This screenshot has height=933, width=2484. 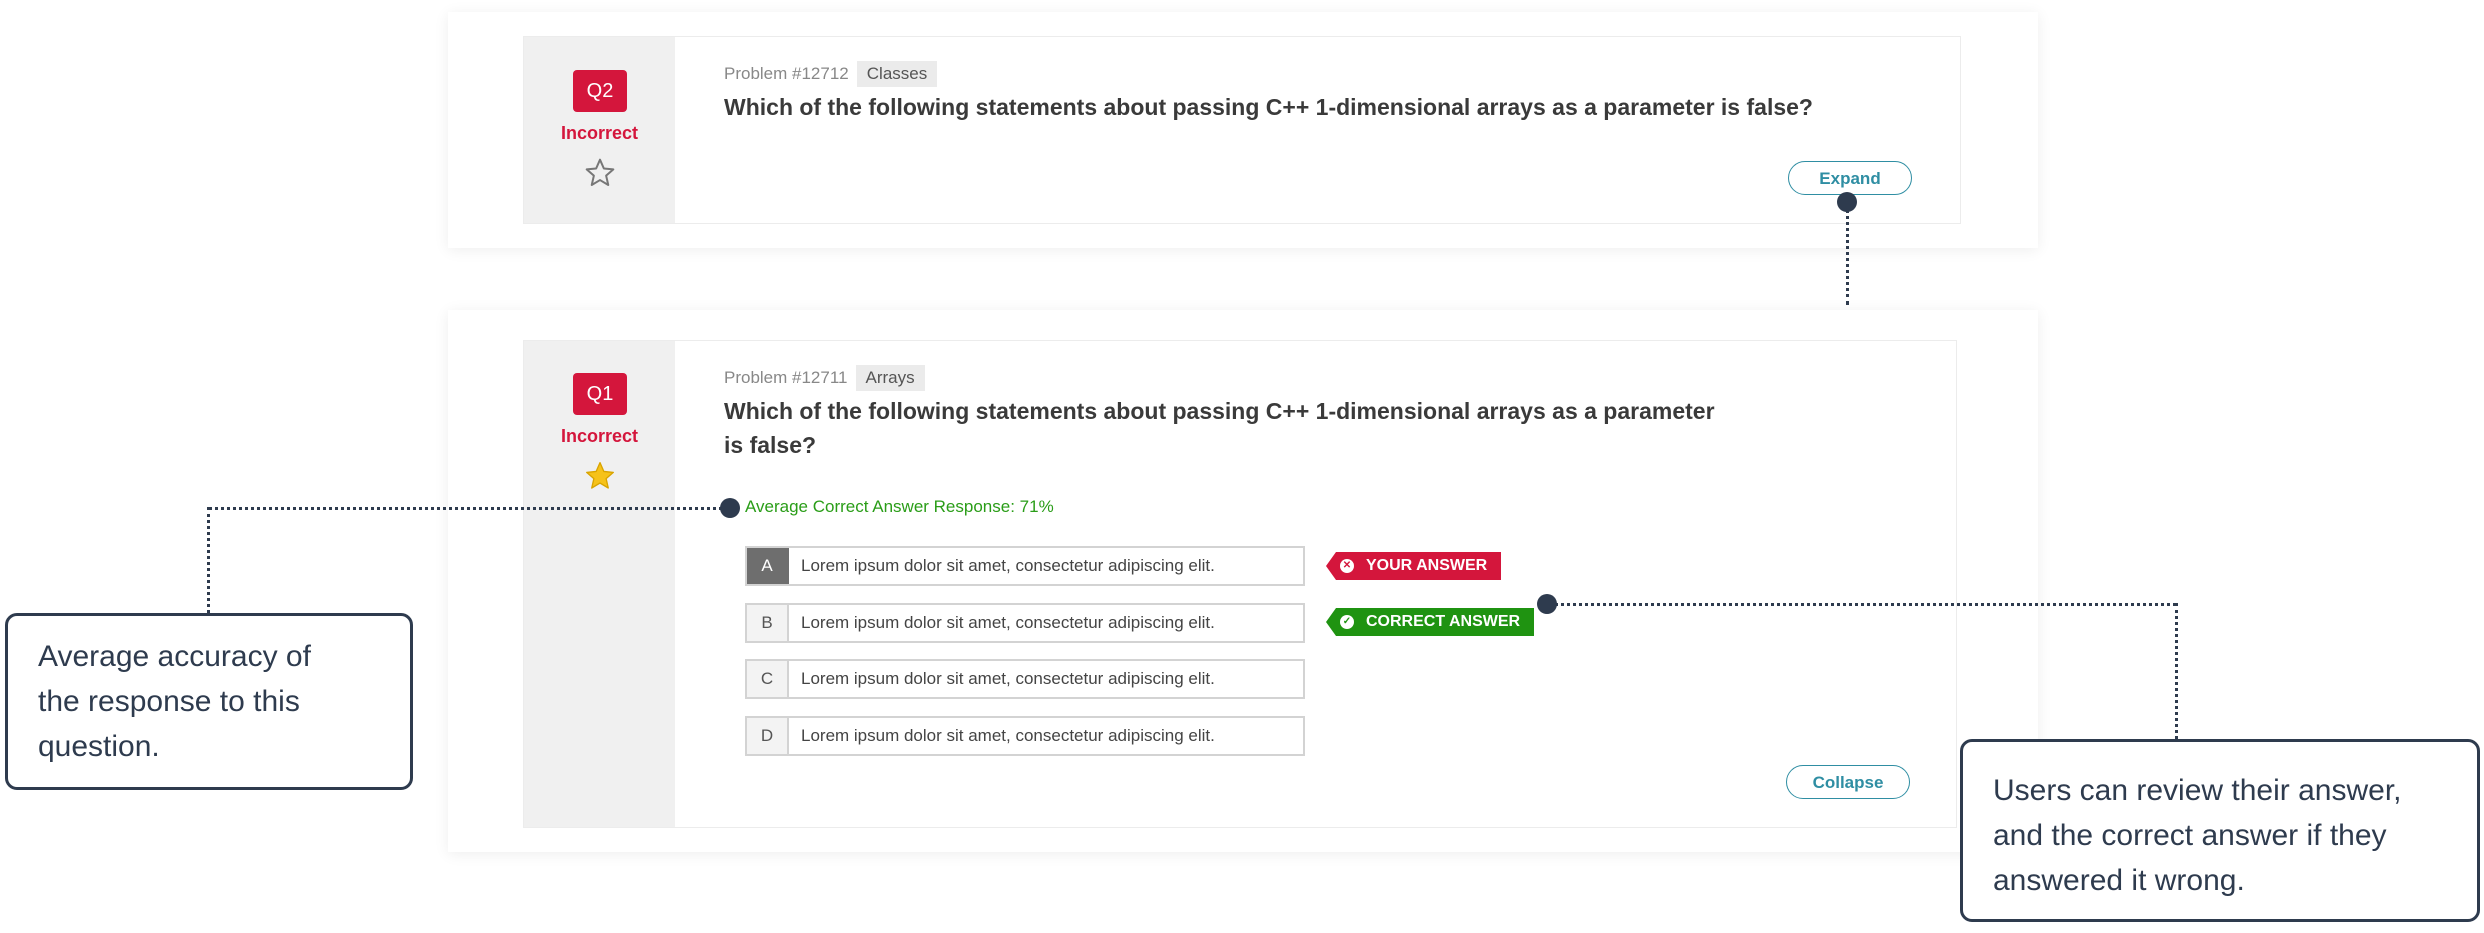 What do you see at coordinates (2190, 835) in the screenshot?
I see `annotation-line: and the correct answer if they` at bounding box center [2190, 835].